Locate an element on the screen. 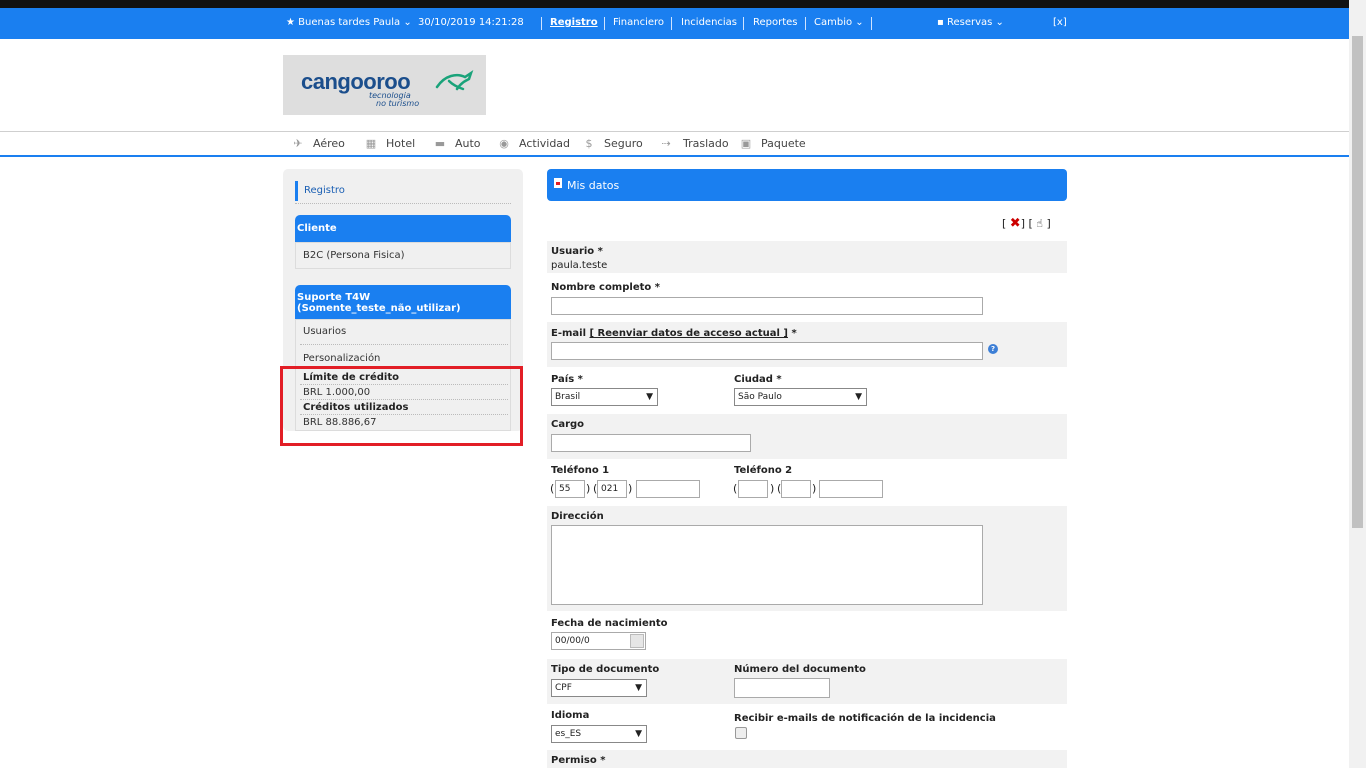  telefono2-country-input is located at coordinates (753, 489).